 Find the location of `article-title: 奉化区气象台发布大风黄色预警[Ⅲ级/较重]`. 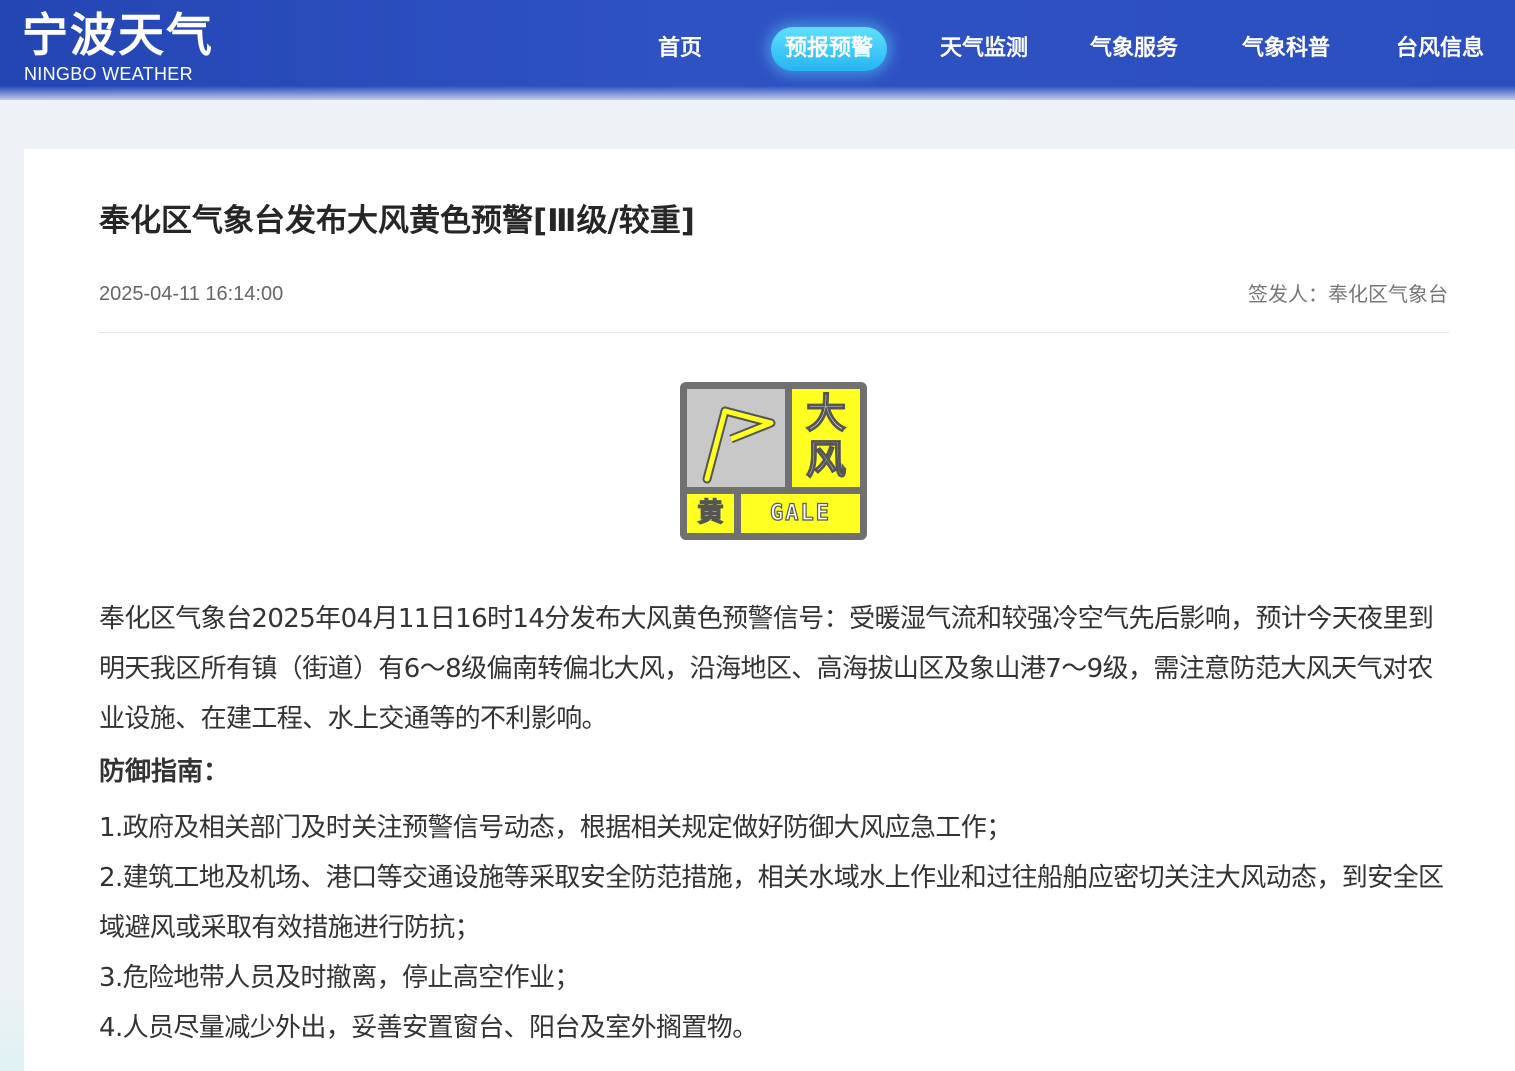

article-title: 奉化区气象台发布大风黄色预警[Ⅲ级/较重] is located at coordinates (397, 221).